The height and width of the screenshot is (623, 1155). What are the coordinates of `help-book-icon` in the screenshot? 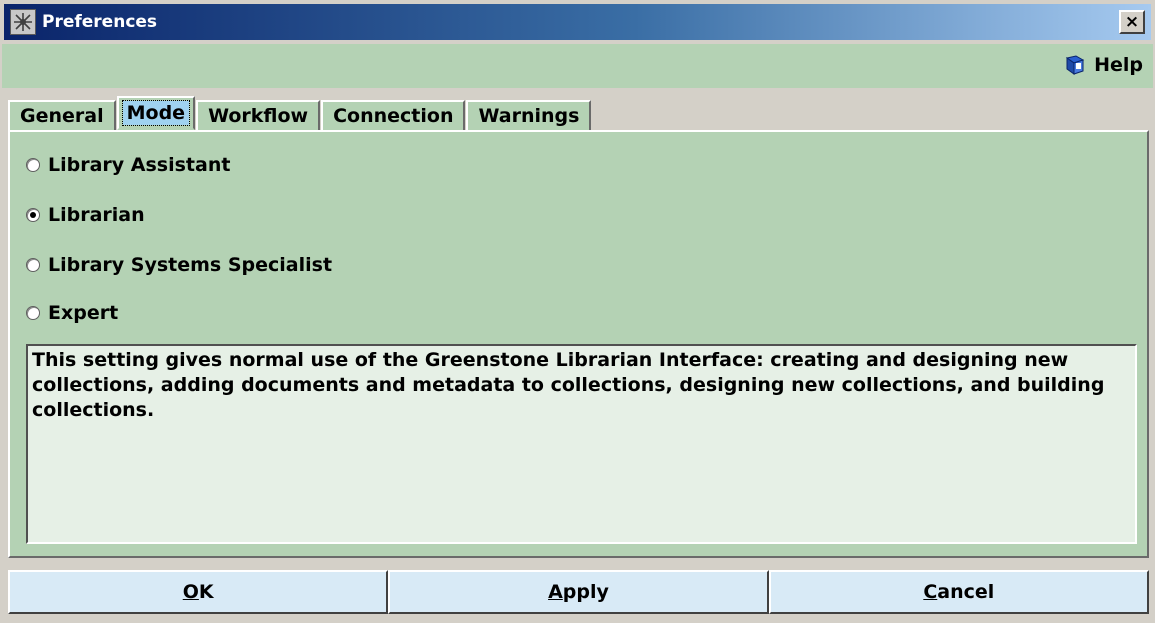 It's located at (1075, 65).